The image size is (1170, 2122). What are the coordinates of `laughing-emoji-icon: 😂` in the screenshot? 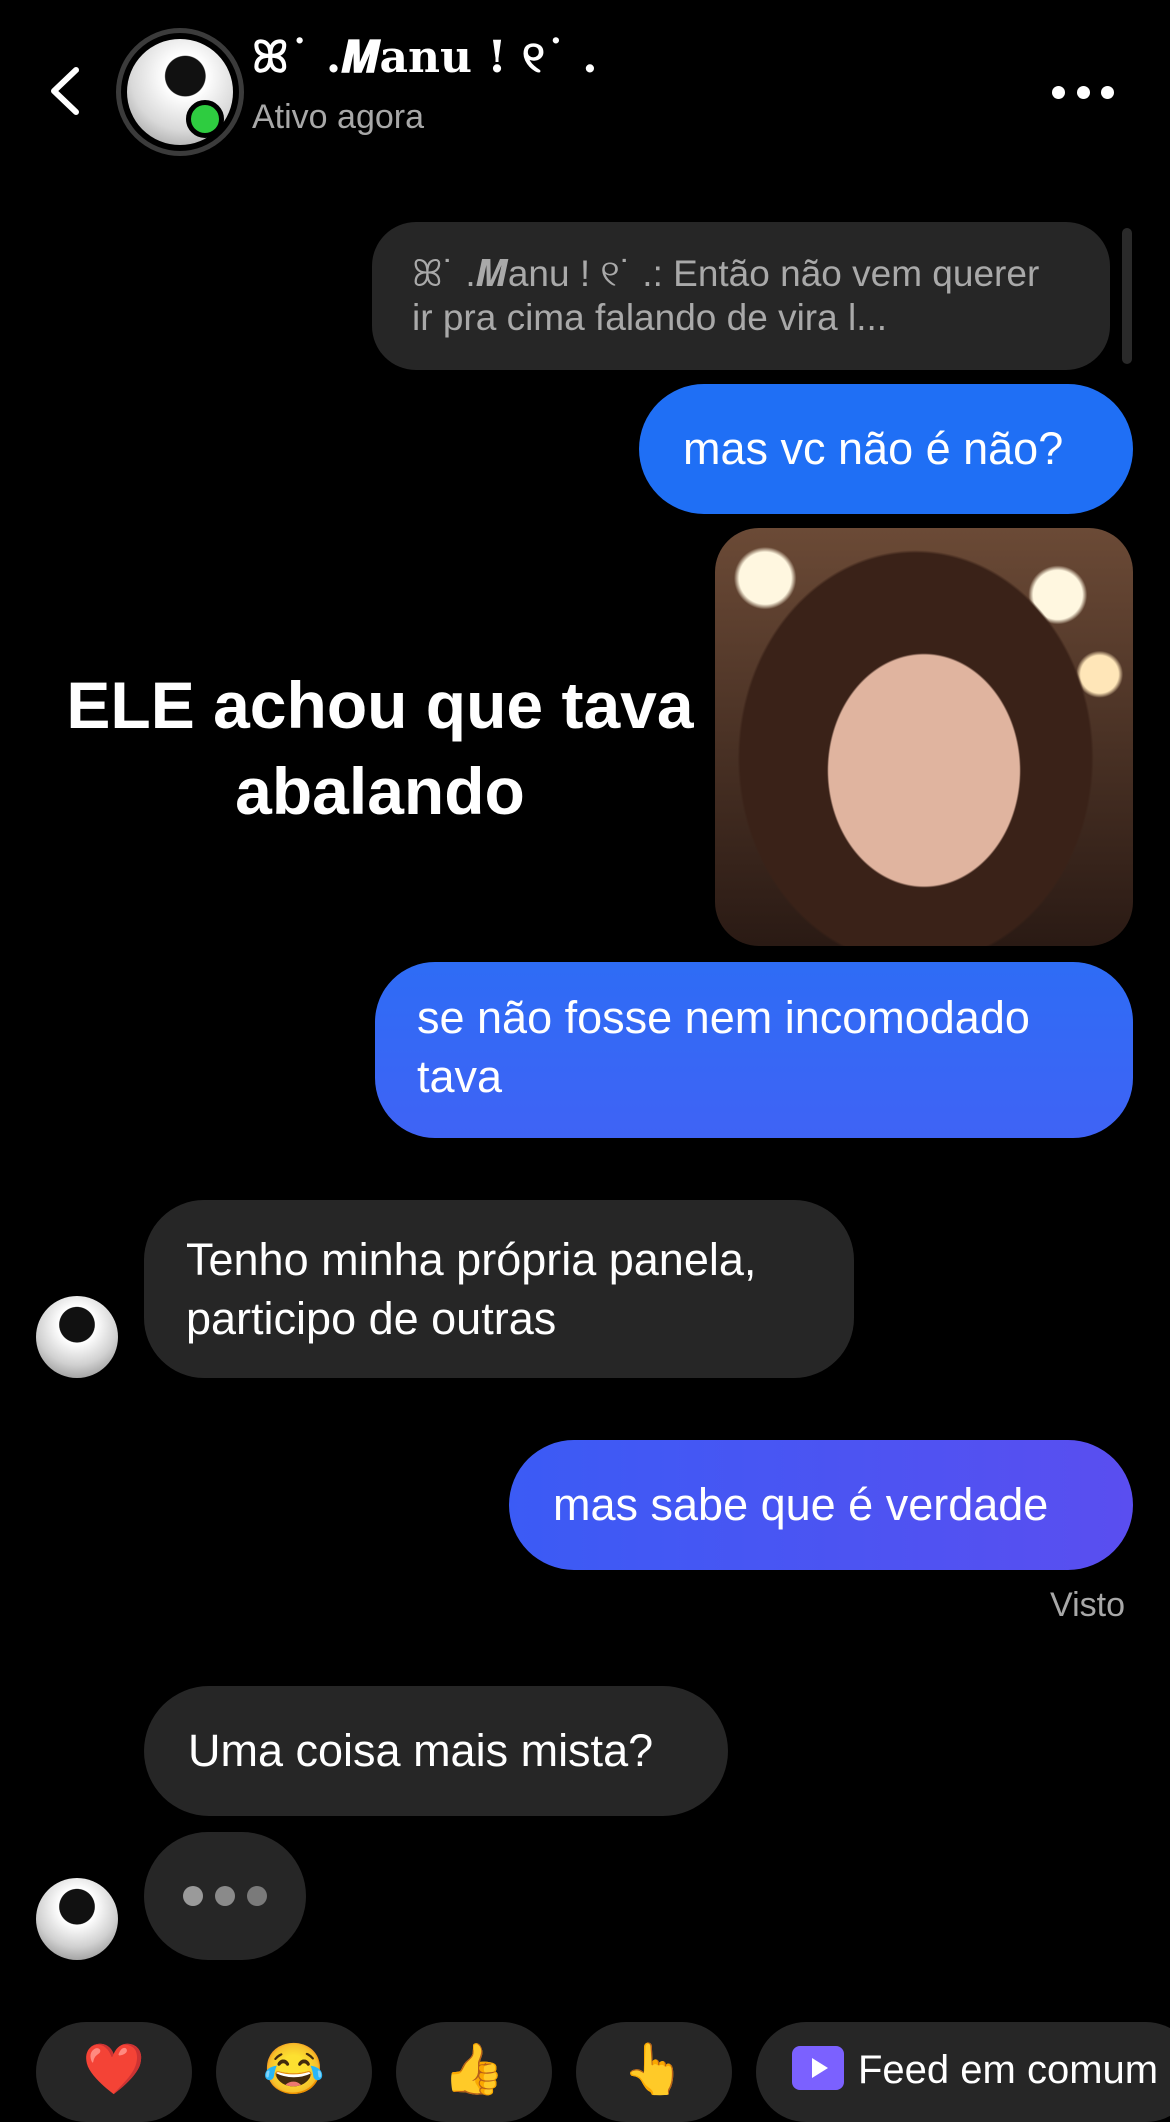 It's located at (294, 2069).